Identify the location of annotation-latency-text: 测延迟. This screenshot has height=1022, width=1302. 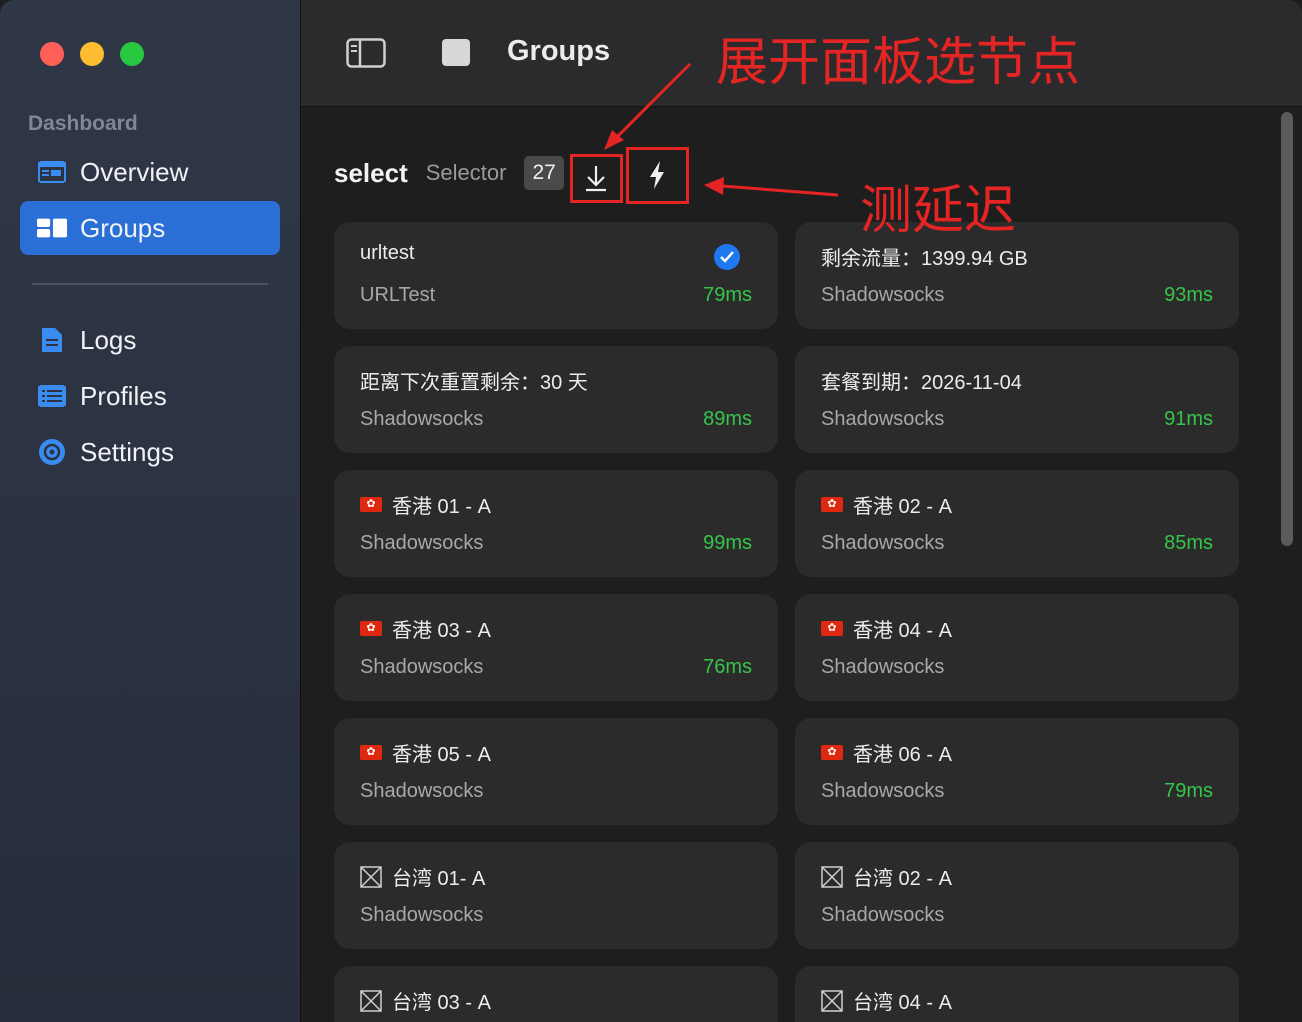
(938, 211).